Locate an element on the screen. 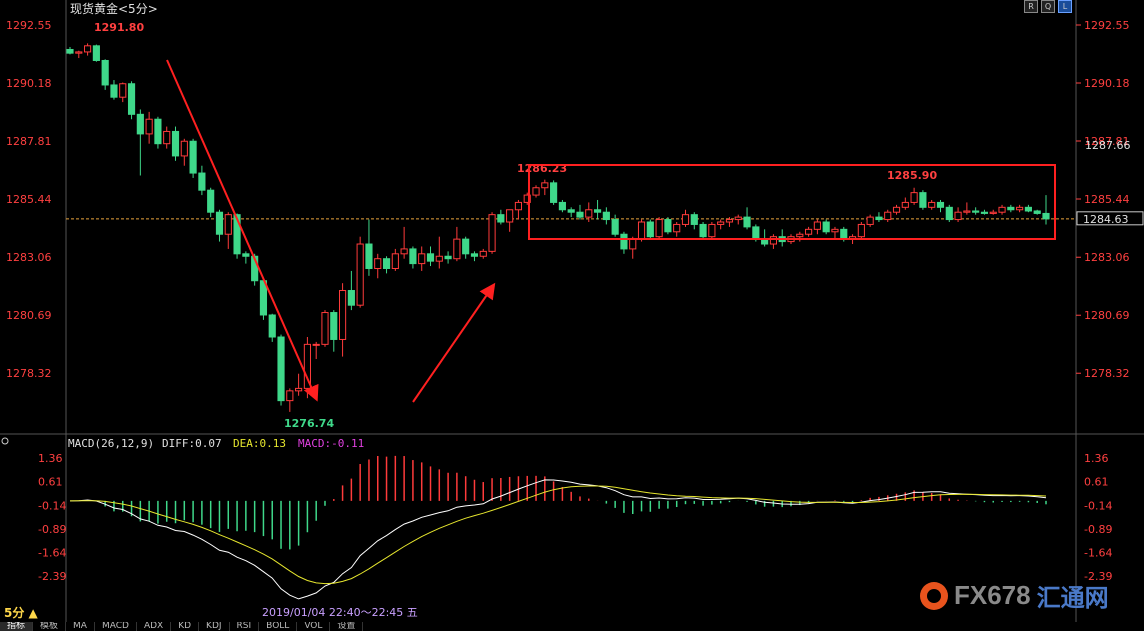  macd-tick-right: -1.64 is located at coordinates (1098, 553).